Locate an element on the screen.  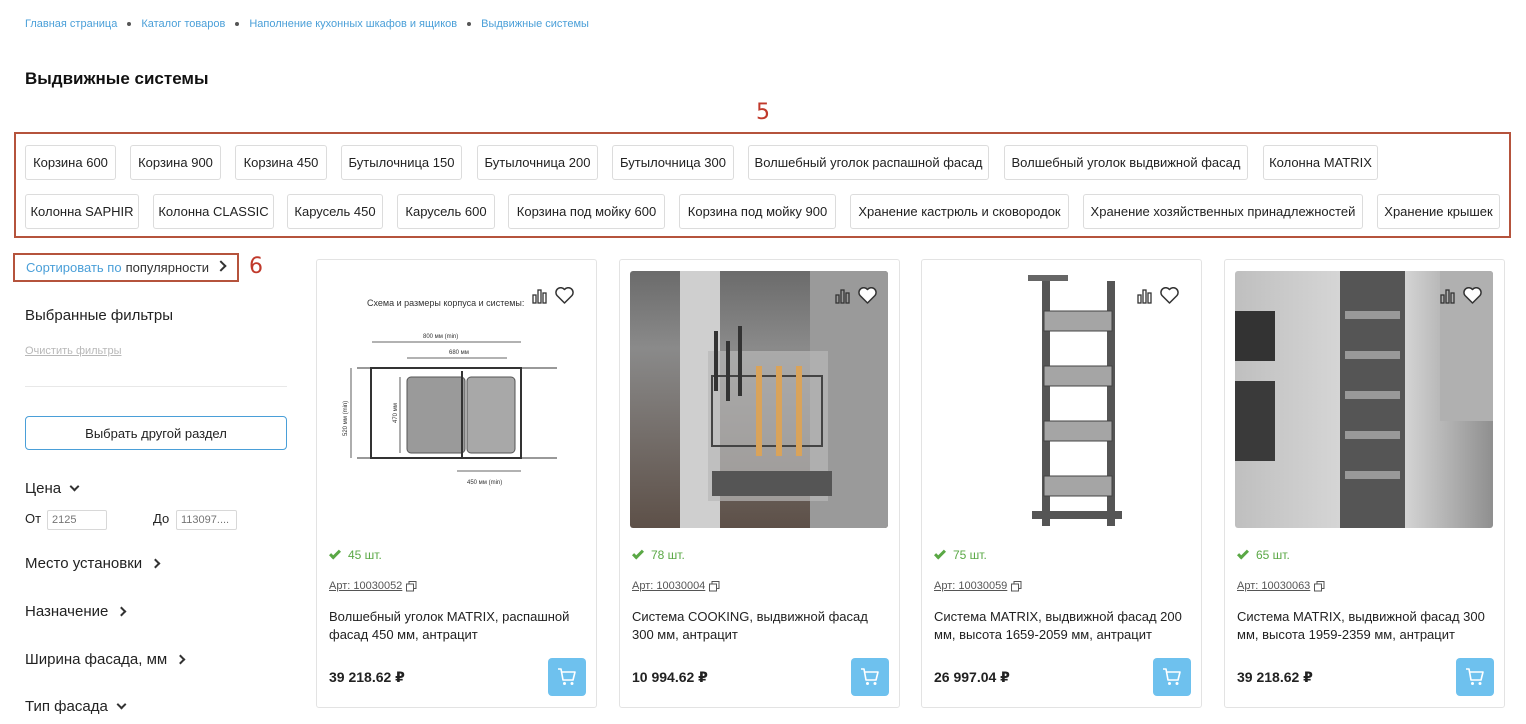
diagram-title: Схема и размеры корпуса и системы: is located at coordinates (445, 303).